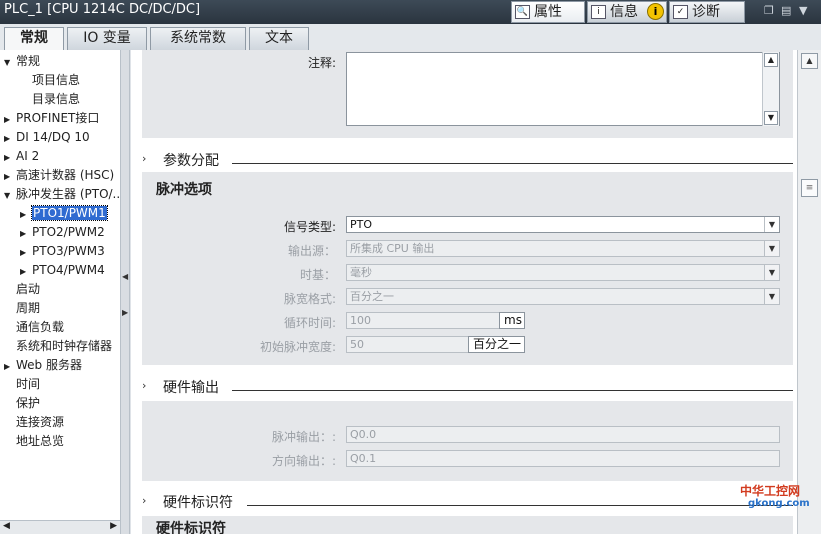  I want to click on direction-output-label: 方向输出：:, so click(303, 461).